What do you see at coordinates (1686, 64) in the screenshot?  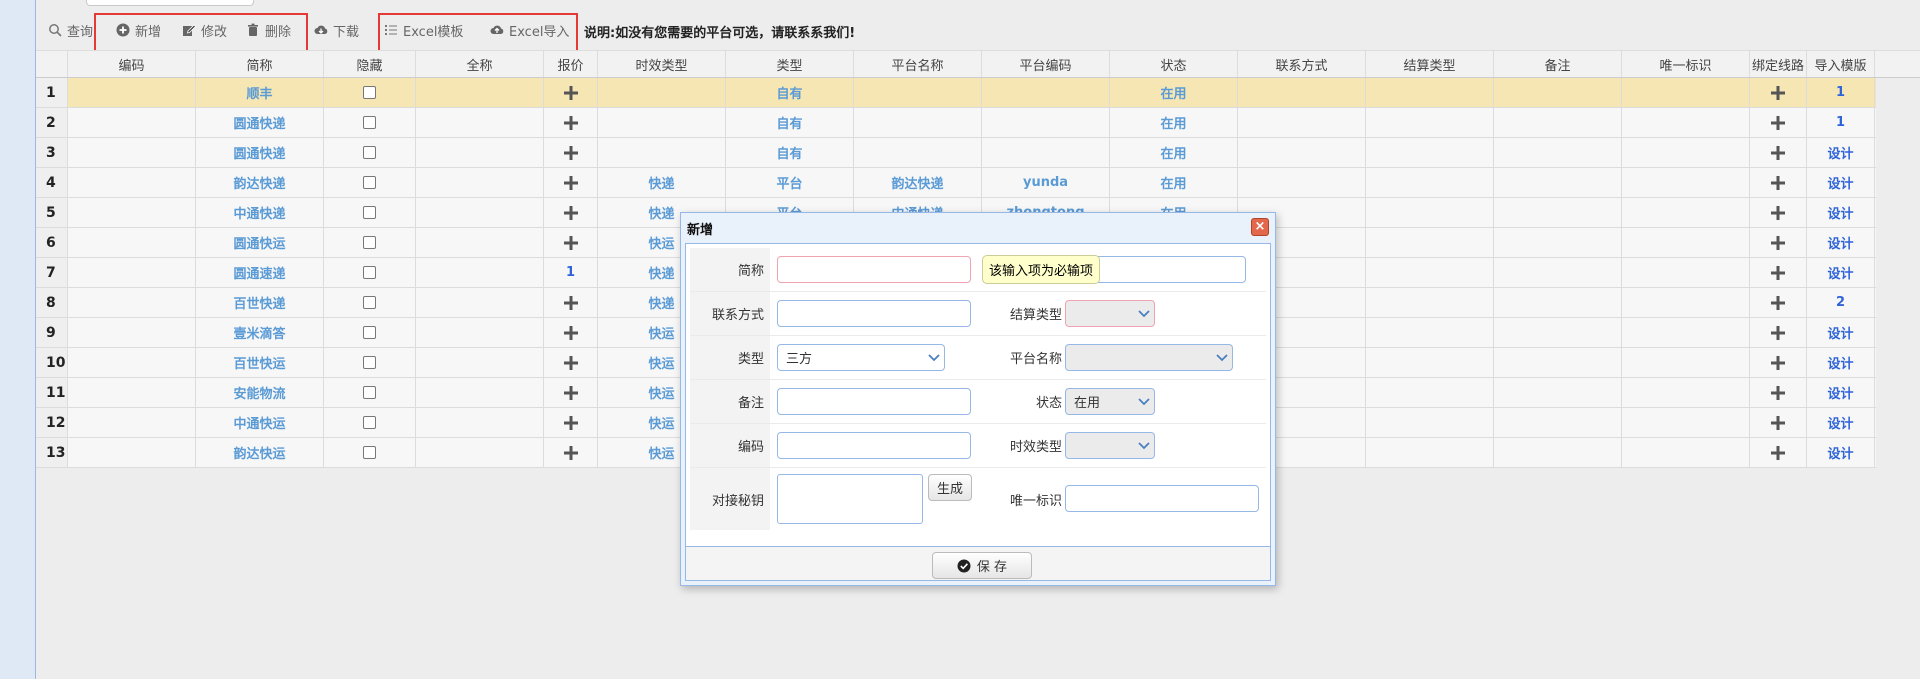 I see `header-uid: 唯一标识` at bounding box center [1686, 64].